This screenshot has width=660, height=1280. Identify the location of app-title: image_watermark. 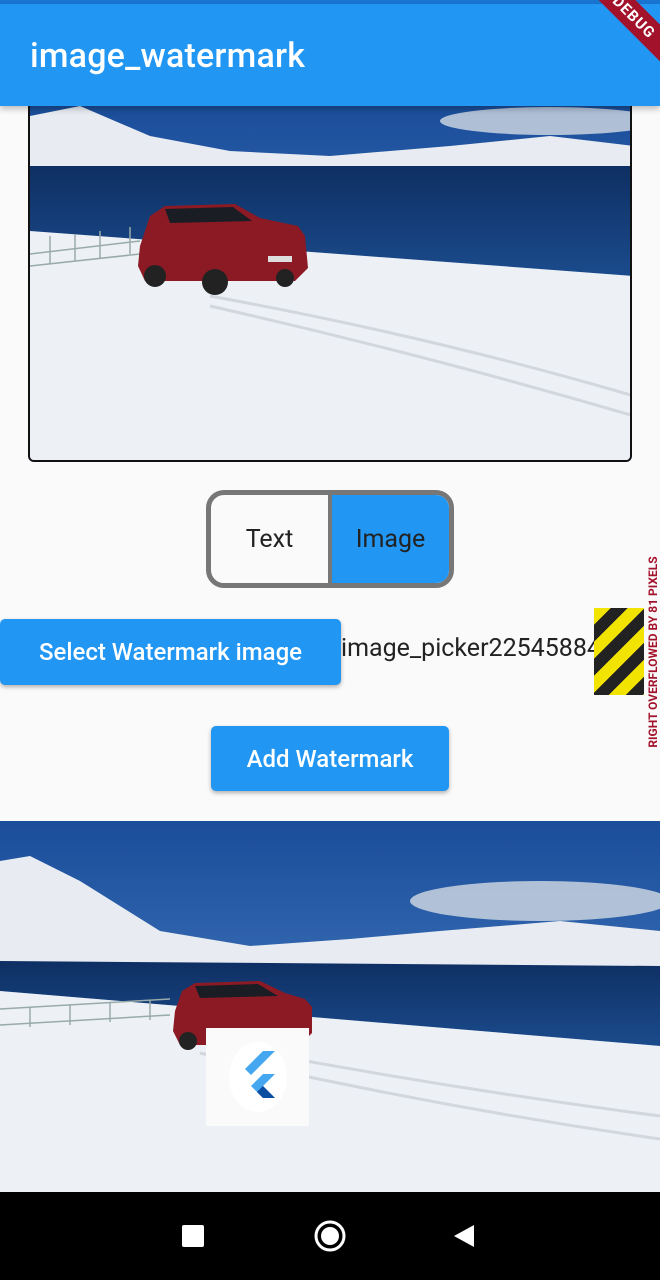
(168, 56).